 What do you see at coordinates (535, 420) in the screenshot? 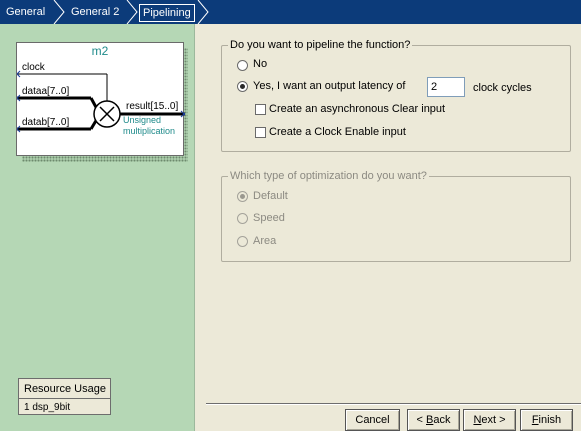
I see `finish-button-mnemonic: F` at bounding box center [535, 420].